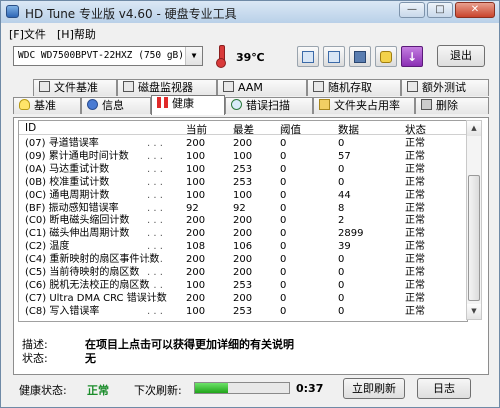 The height and width of the screenshot is (408, 500). What do you see at coordinates (59, 358) in the screenshot?
I see `status-row: 状态: 无` at bounding box center [59, 358].